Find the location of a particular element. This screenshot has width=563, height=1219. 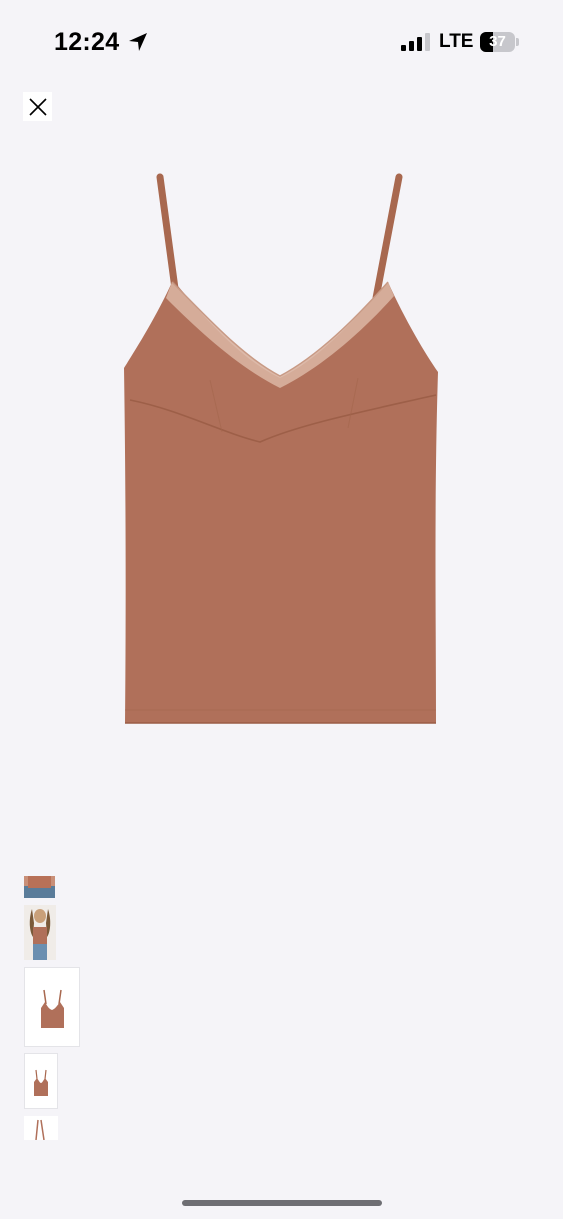

close-icon is located at coordinates (37, 106).